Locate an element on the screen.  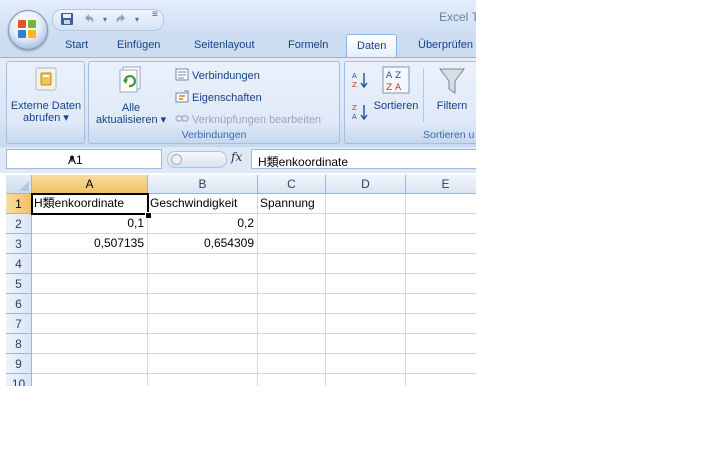
tab-start: Start is located at coordinates (76, 45).